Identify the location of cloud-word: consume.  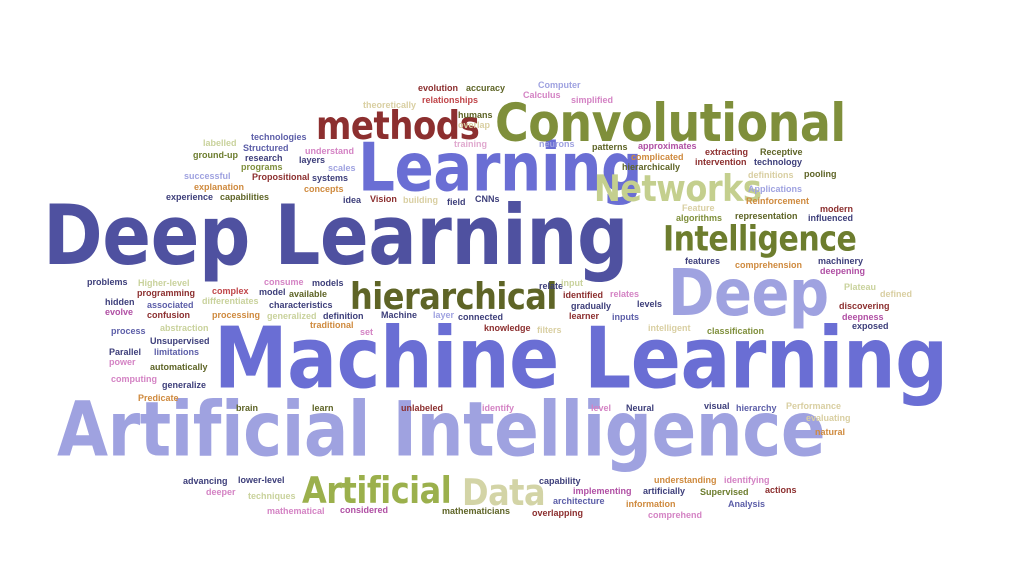
(284, 282).